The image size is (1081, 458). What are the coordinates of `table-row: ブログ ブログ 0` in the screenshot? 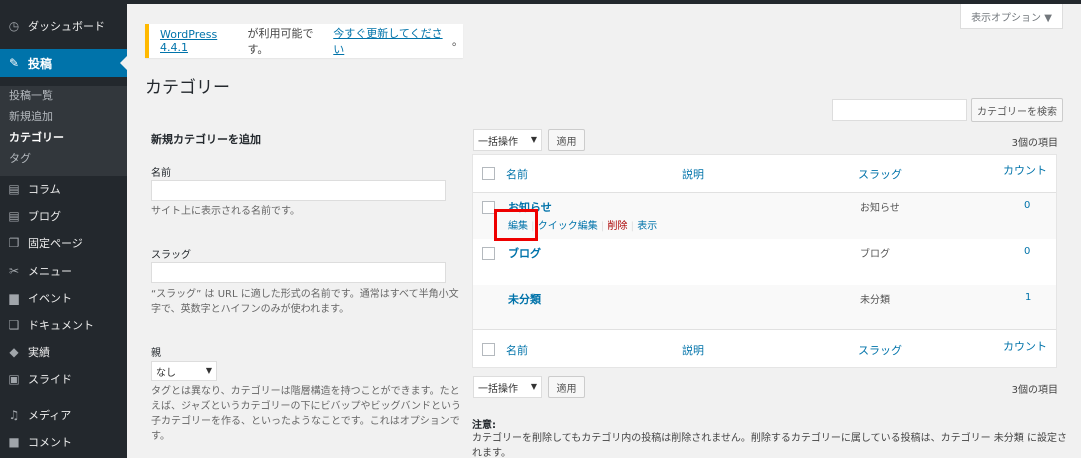 It's located at (764, 262).